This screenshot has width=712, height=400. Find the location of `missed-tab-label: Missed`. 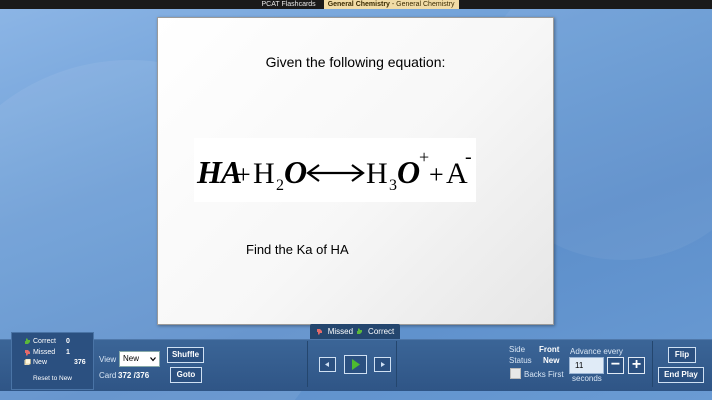

missed-tab-label: Missed is located at coordinates (340, 331).